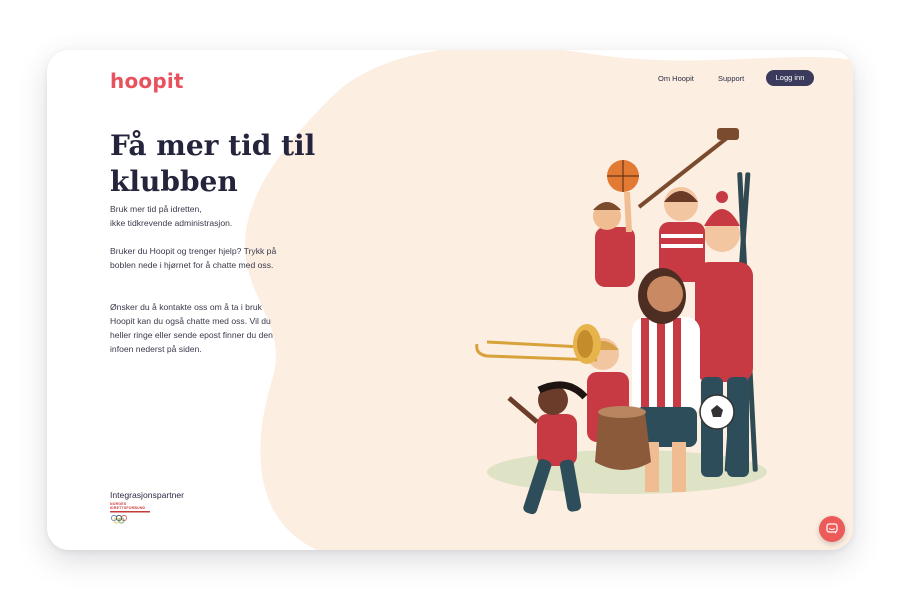  Describe the element at coordinates (731, 78) in the screenshot. I see `nav-link-support: Support` at that location.